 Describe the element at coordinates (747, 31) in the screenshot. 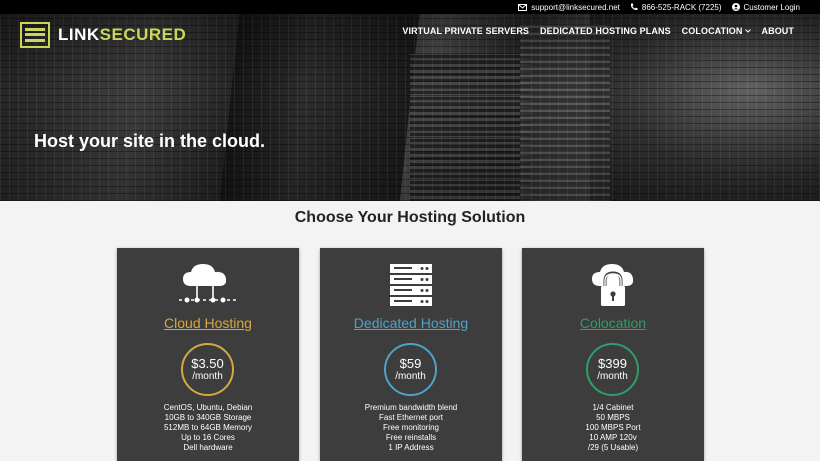

I see `chevron-down-icon` at that location.